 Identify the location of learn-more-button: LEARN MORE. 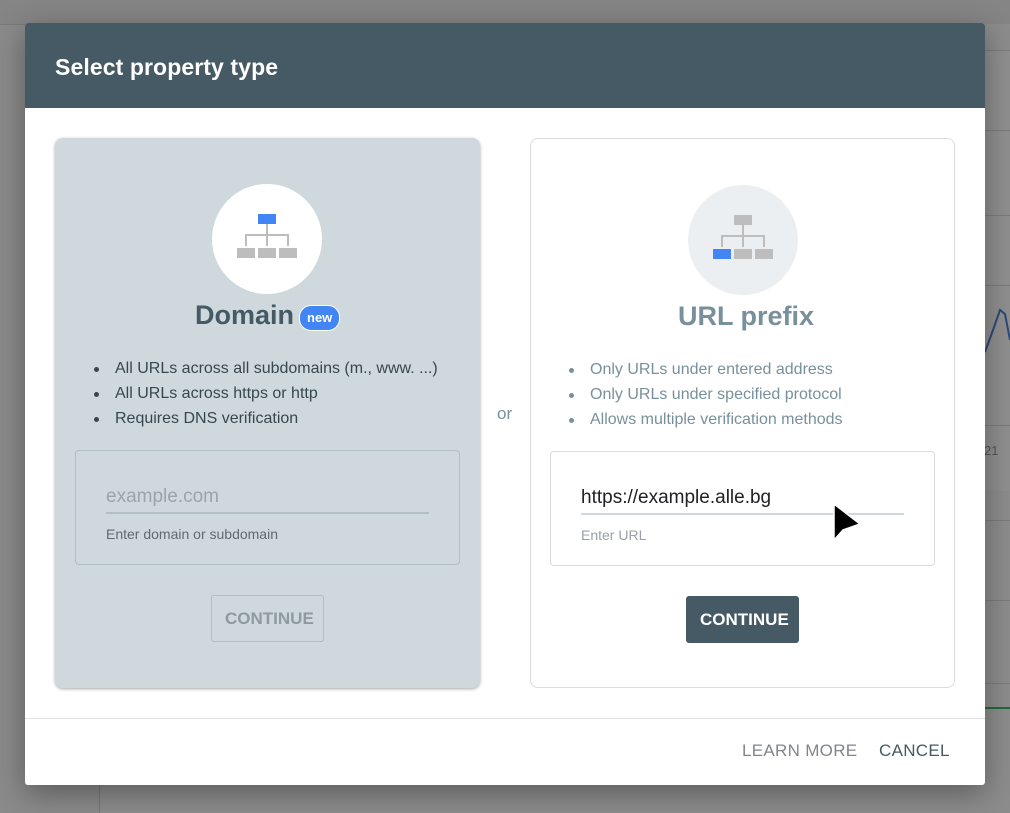
(799, 751).